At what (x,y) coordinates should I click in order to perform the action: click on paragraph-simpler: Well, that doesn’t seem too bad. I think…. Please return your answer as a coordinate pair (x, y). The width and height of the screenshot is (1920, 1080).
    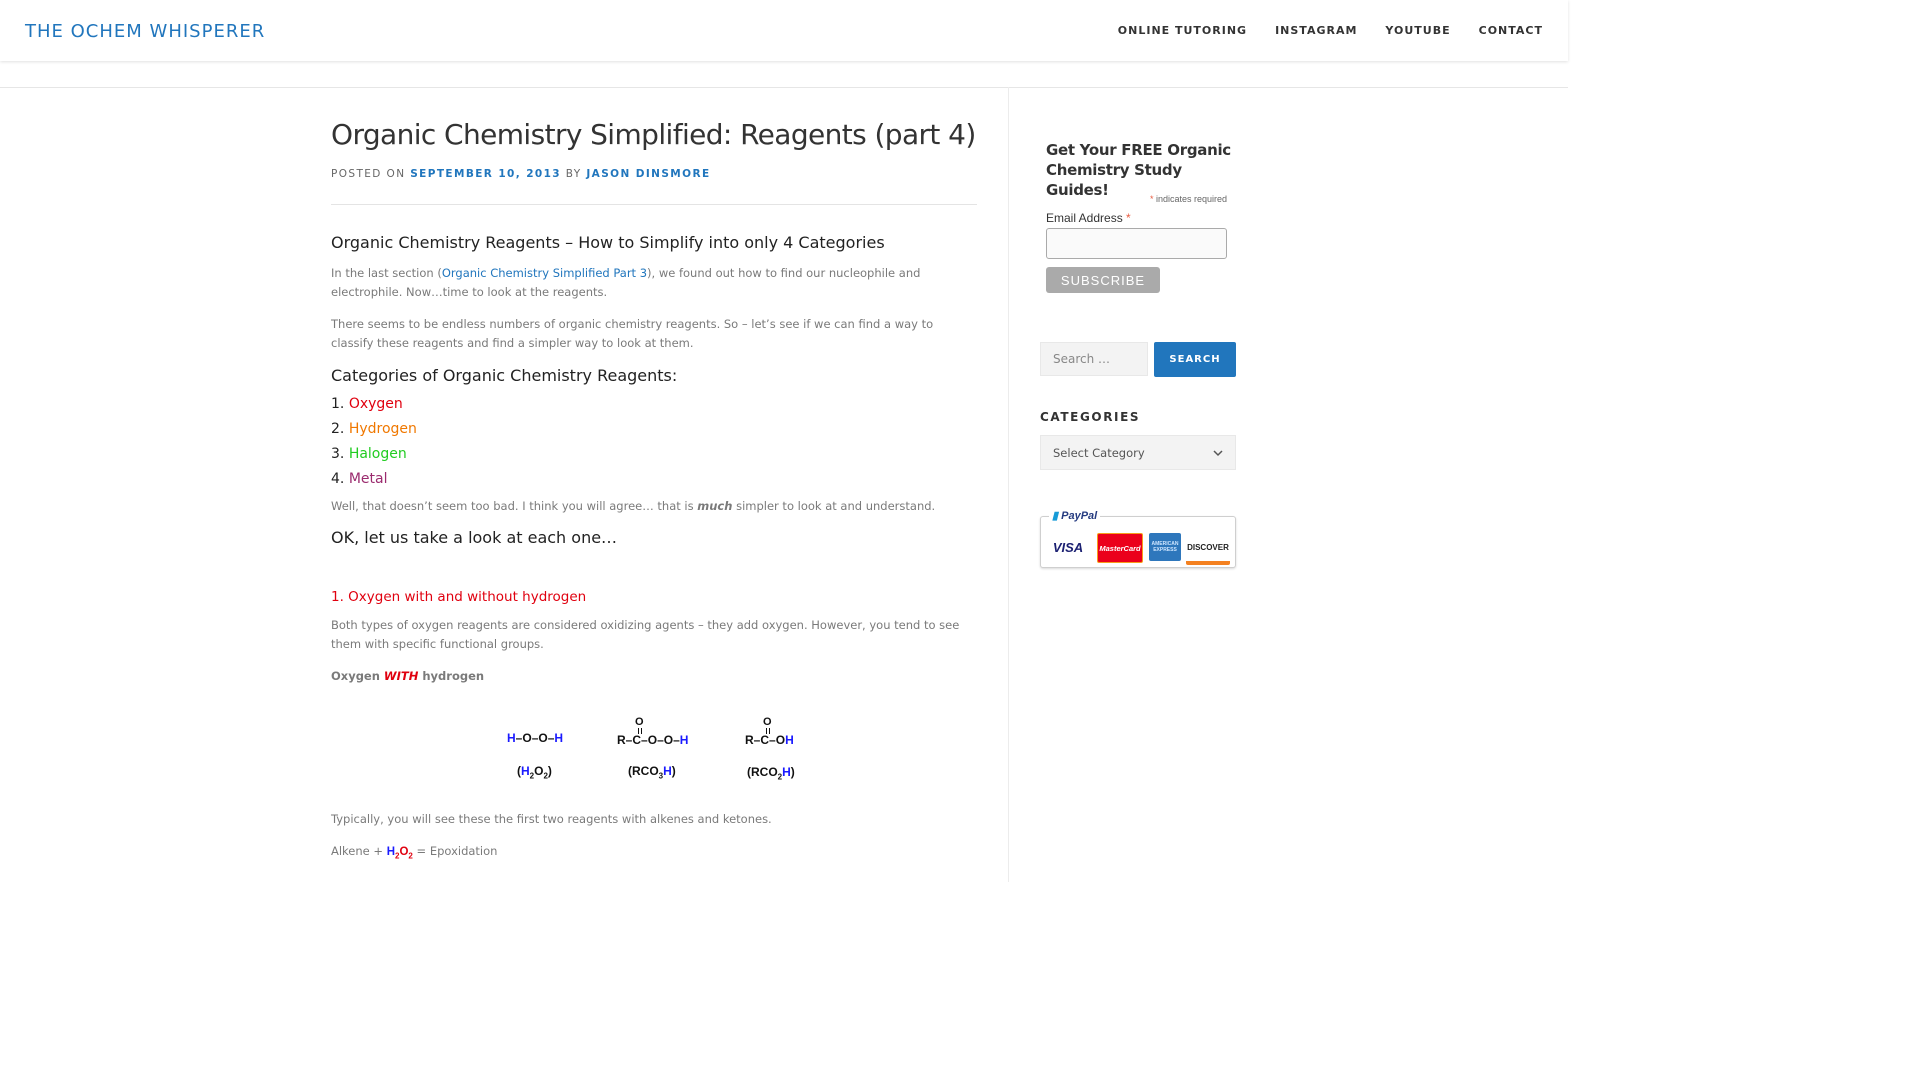
    Looking at the image, I should click on (651, 506).